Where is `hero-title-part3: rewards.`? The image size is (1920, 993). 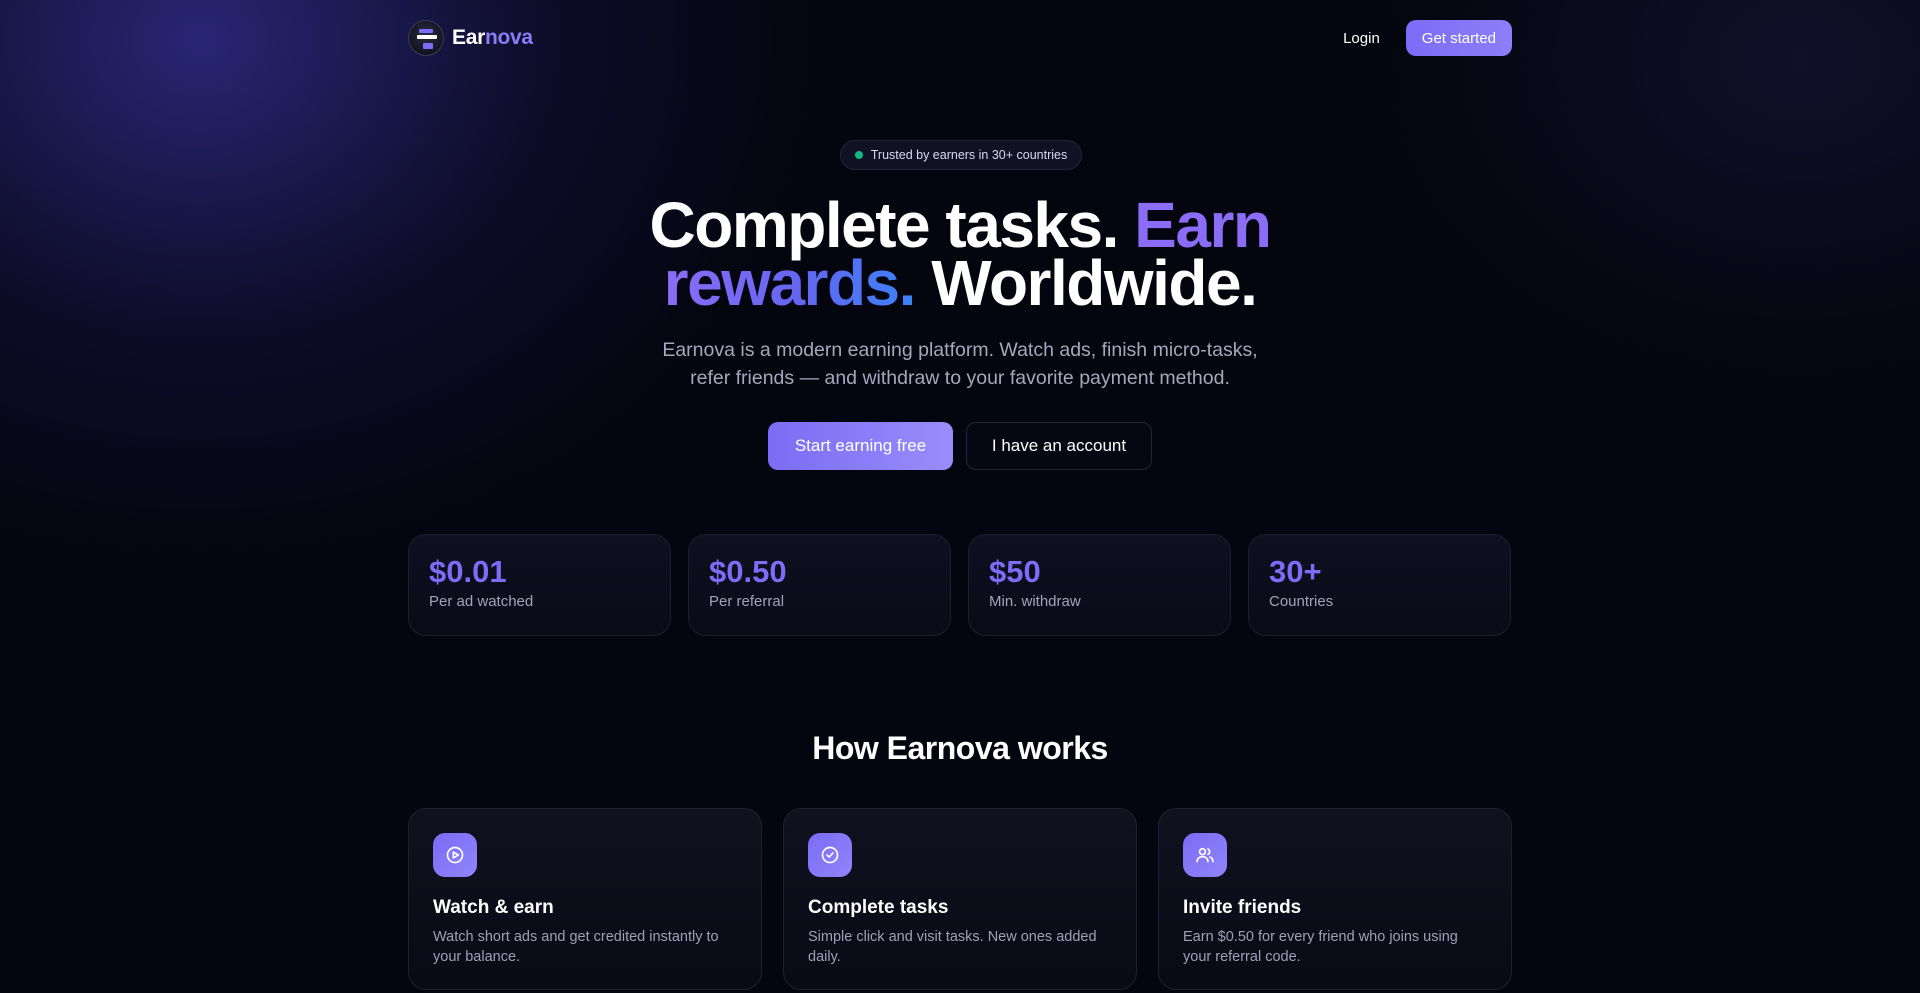
hero-title-part3: rewards. is located at coordinates (790, 283).